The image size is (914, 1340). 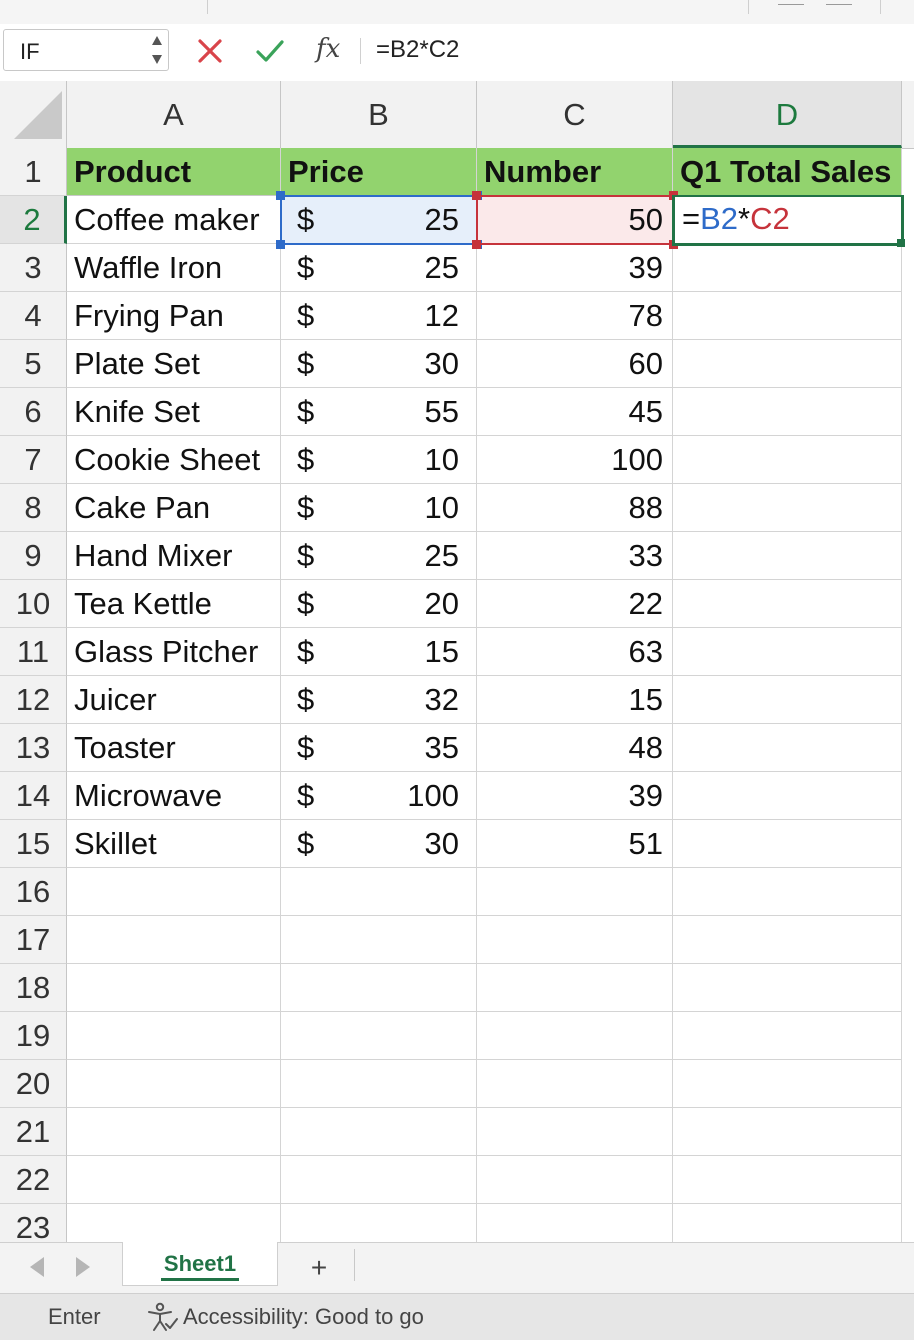 What do you see at coordinates (379, 604) in the screenshot?
I see `price-cell: $20` at bounding box center [379, 604].